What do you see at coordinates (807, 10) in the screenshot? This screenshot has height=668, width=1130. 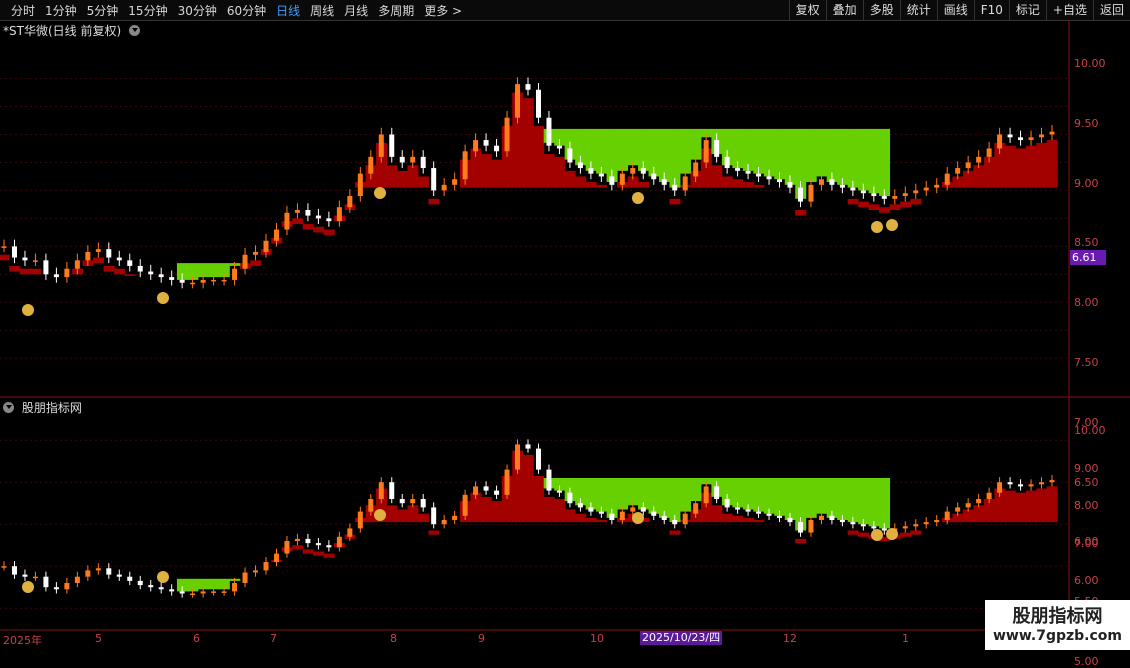 I see `tool-button: 复权` at bounding box center [807, 10].